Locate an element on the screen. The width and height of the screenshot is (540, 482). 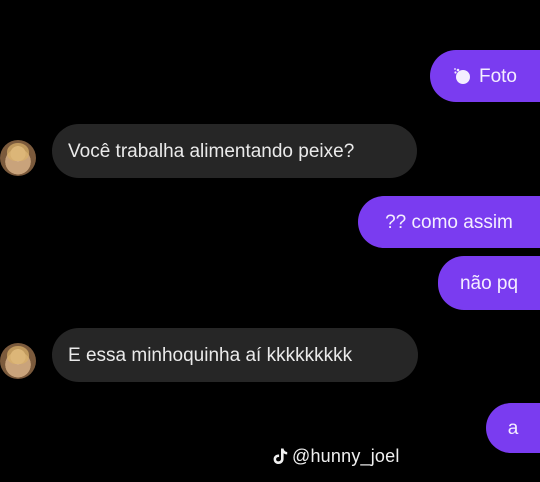
message-sent: não pq is located at coordinates (489, 283).